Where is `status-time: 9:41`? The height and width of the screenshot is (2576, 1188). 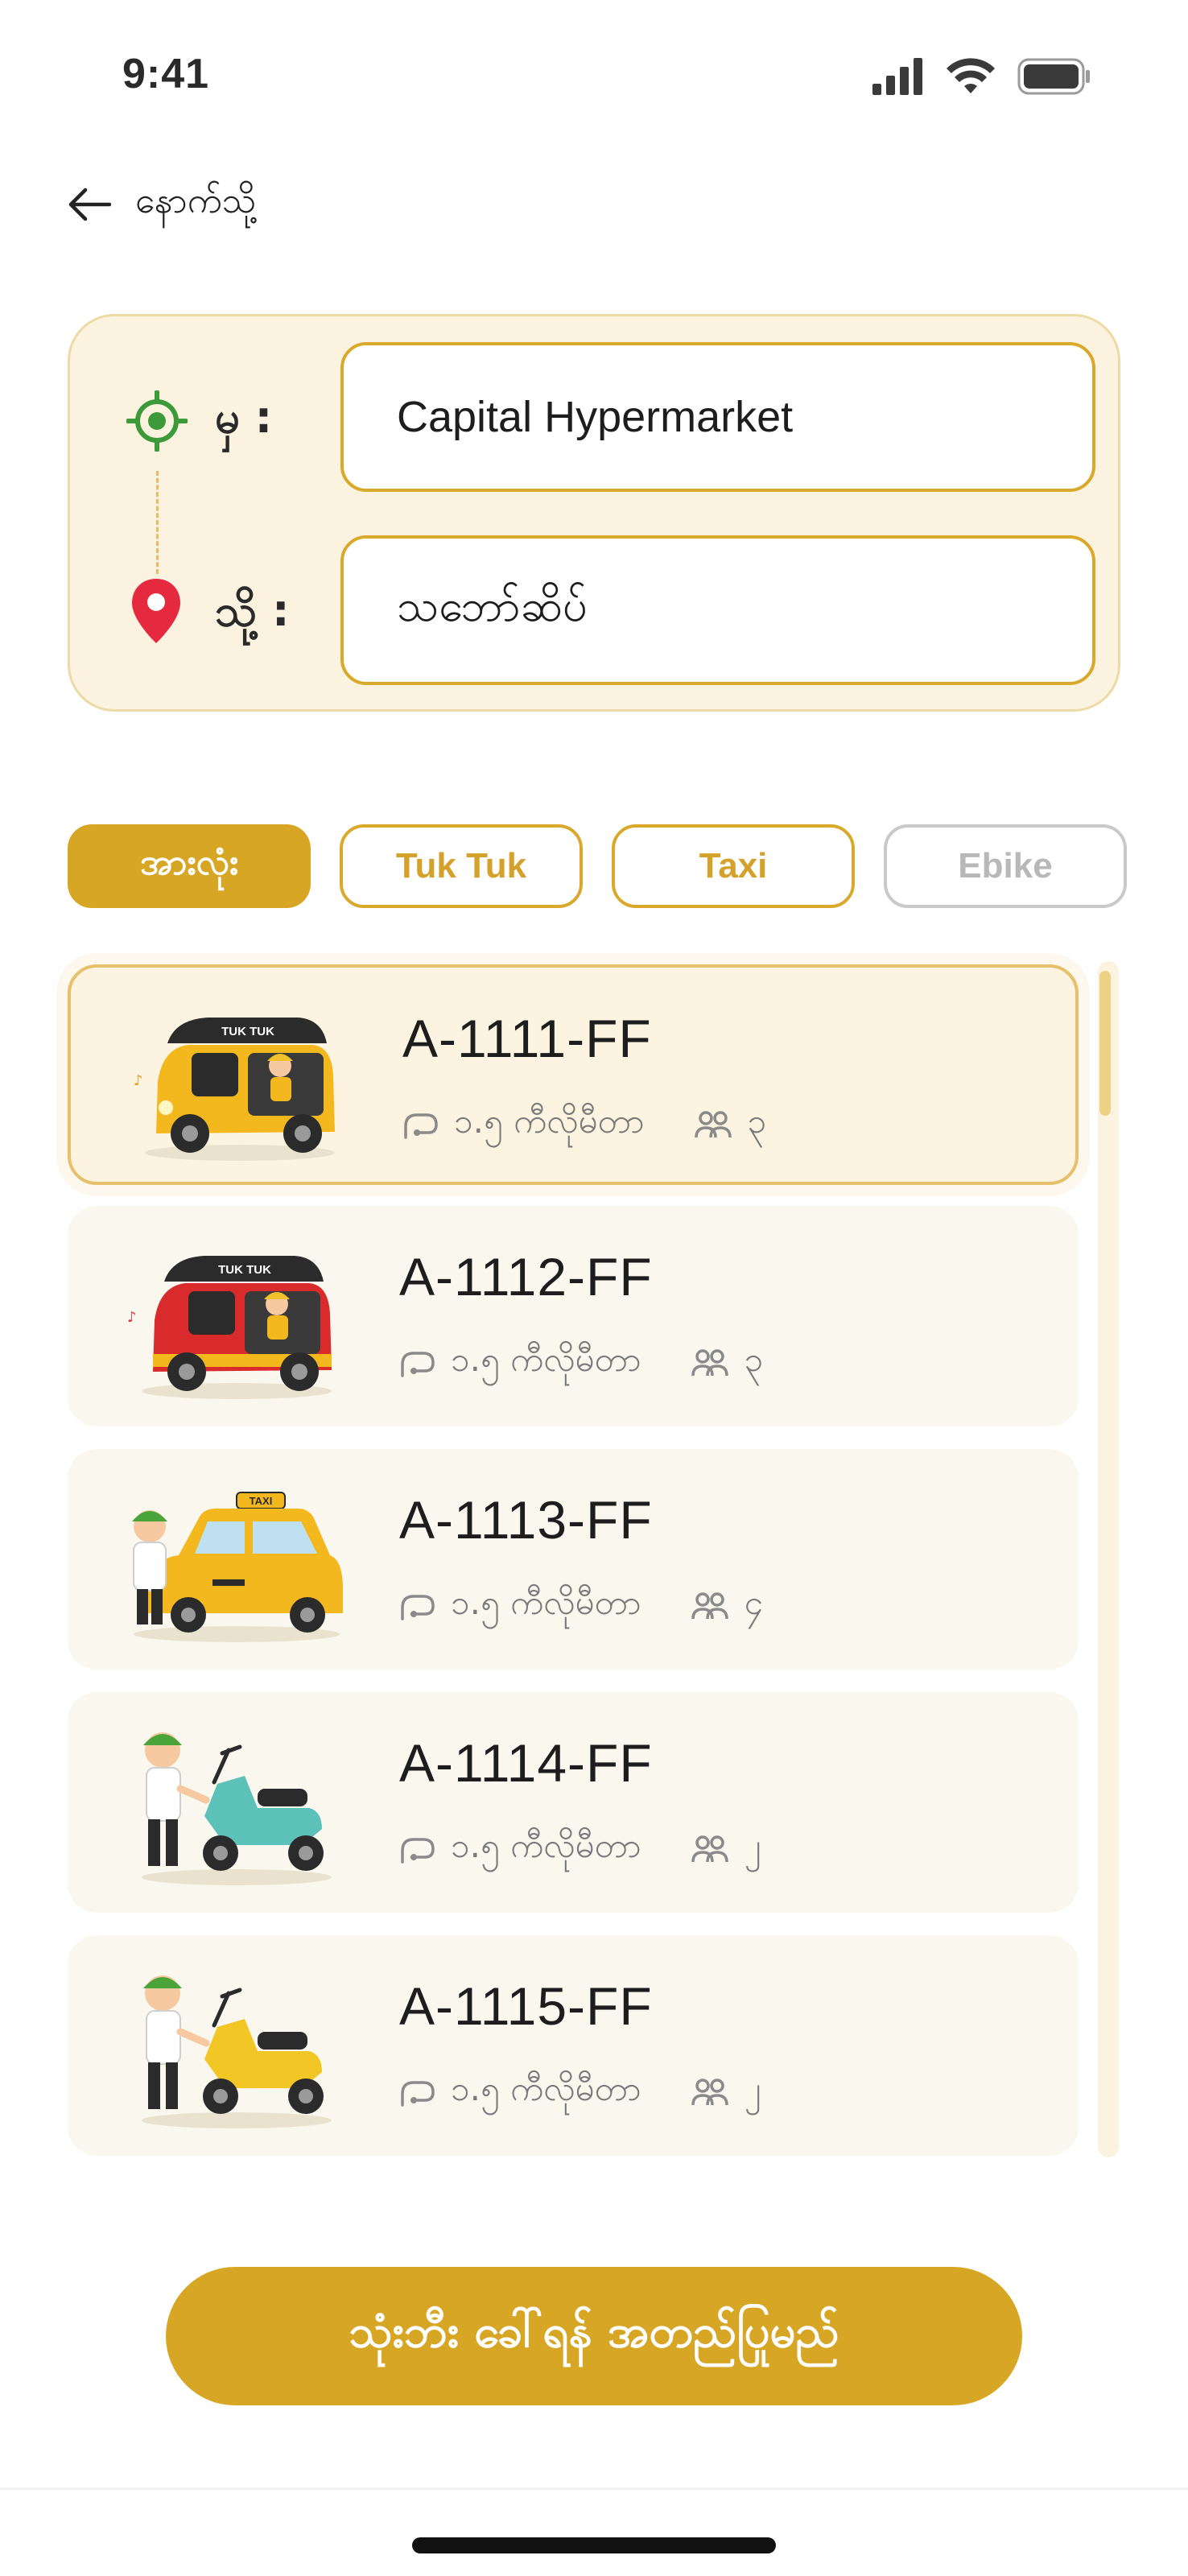
status-time: 9:41 is located at coordinates (166, 74).